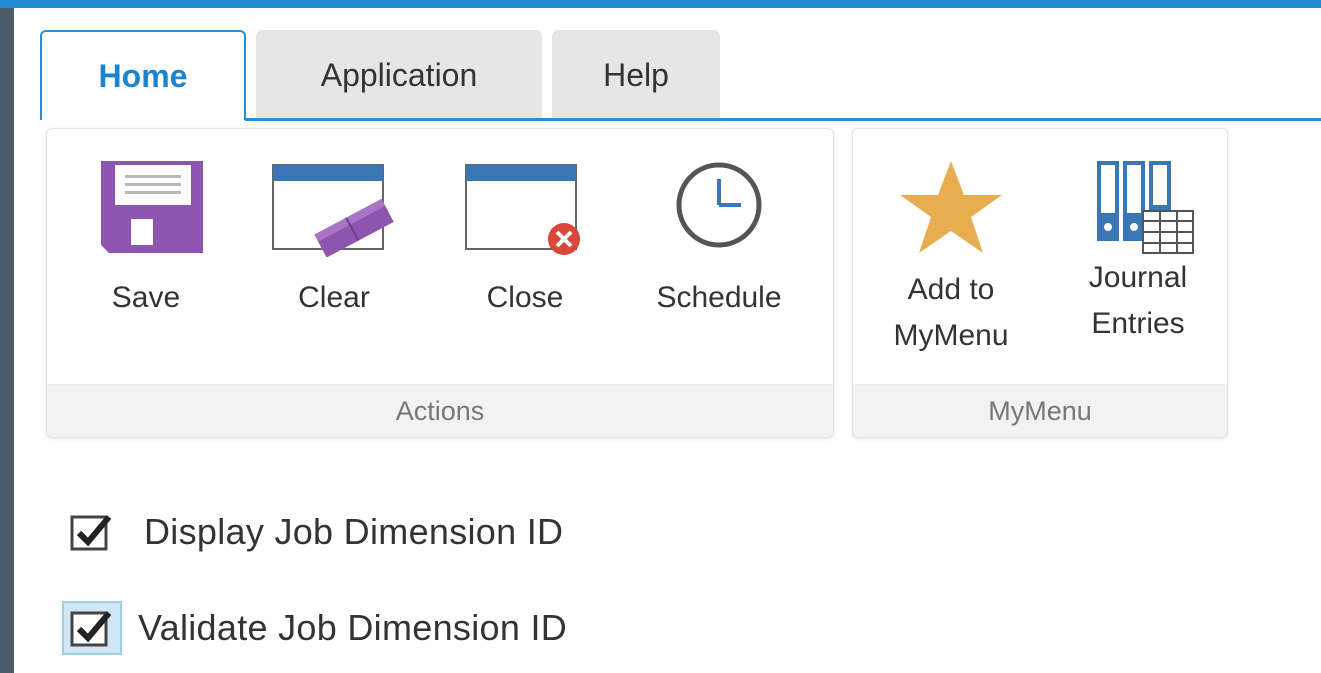 The height and width of the screenshot is (673, 1321). Describe the element at coordinates (719, 207) in the screenshot. I see `schedule-icon` at that location.